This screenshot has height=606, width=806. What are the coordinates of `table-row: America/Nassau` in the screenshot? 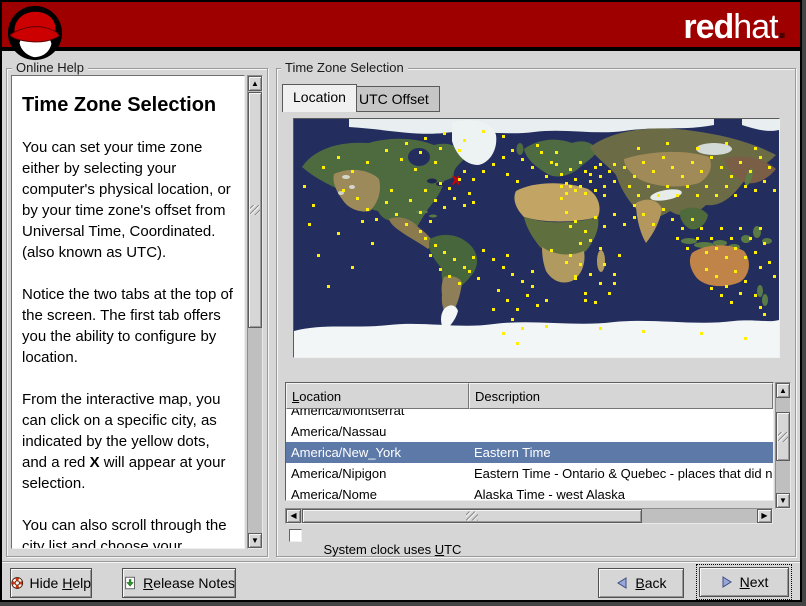 It's located at (529, 431).